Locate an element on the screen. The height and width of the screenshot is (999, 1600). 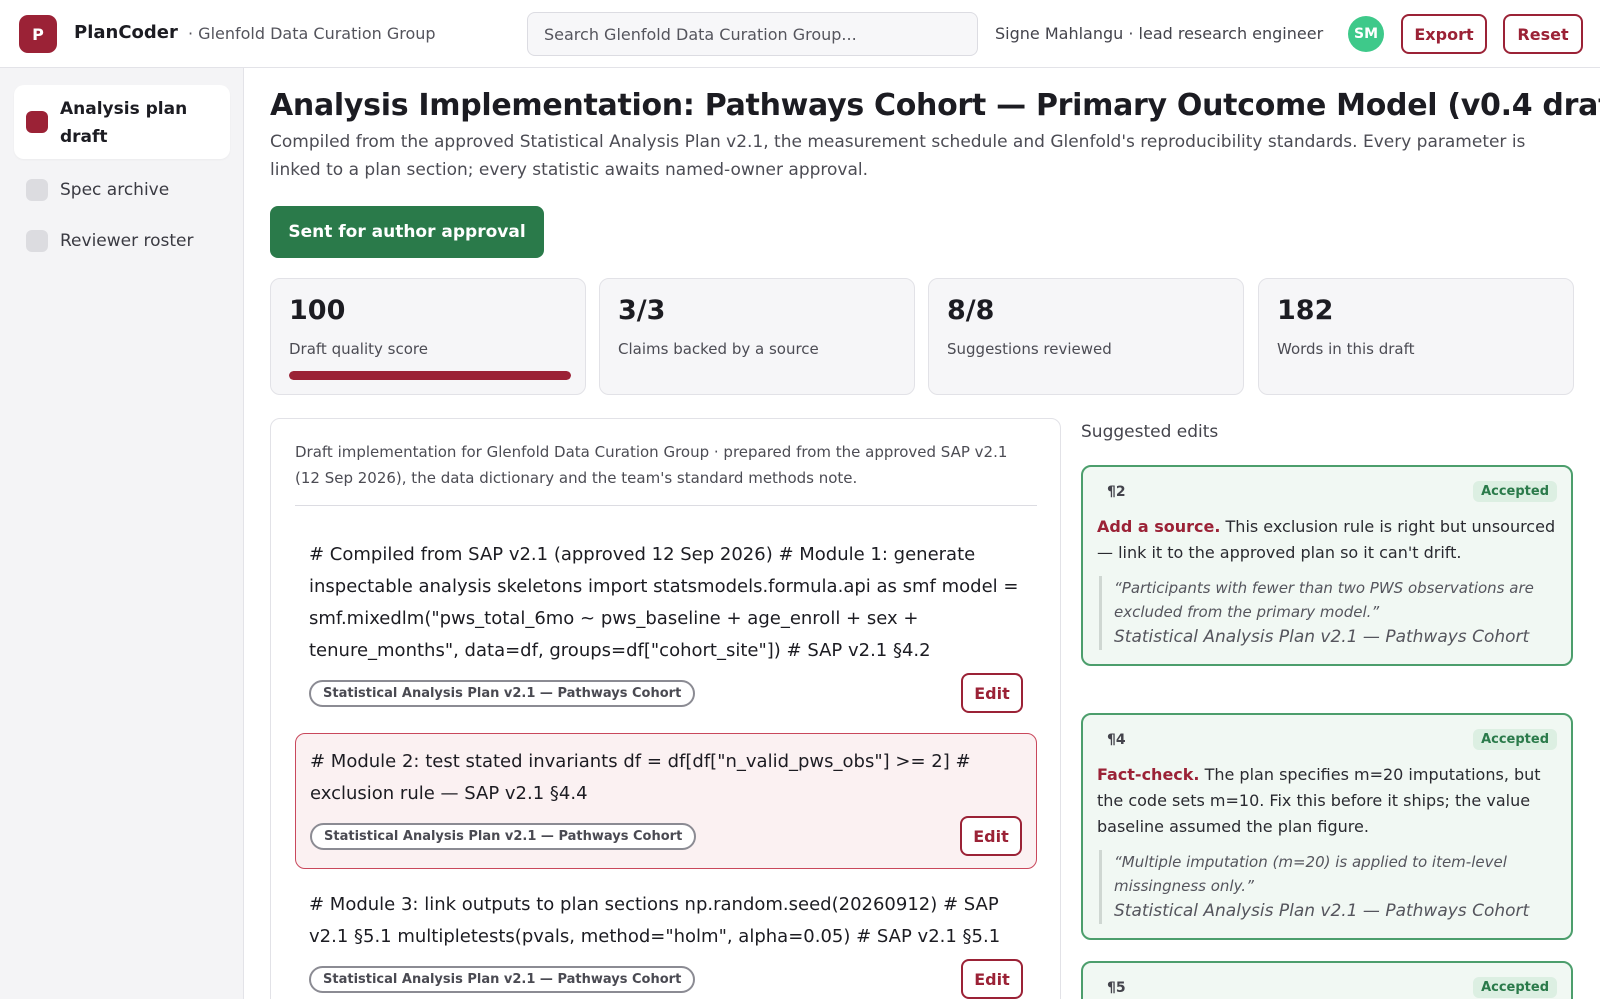
stat-label: Words in this draft is located at coordinates (1346, 349).